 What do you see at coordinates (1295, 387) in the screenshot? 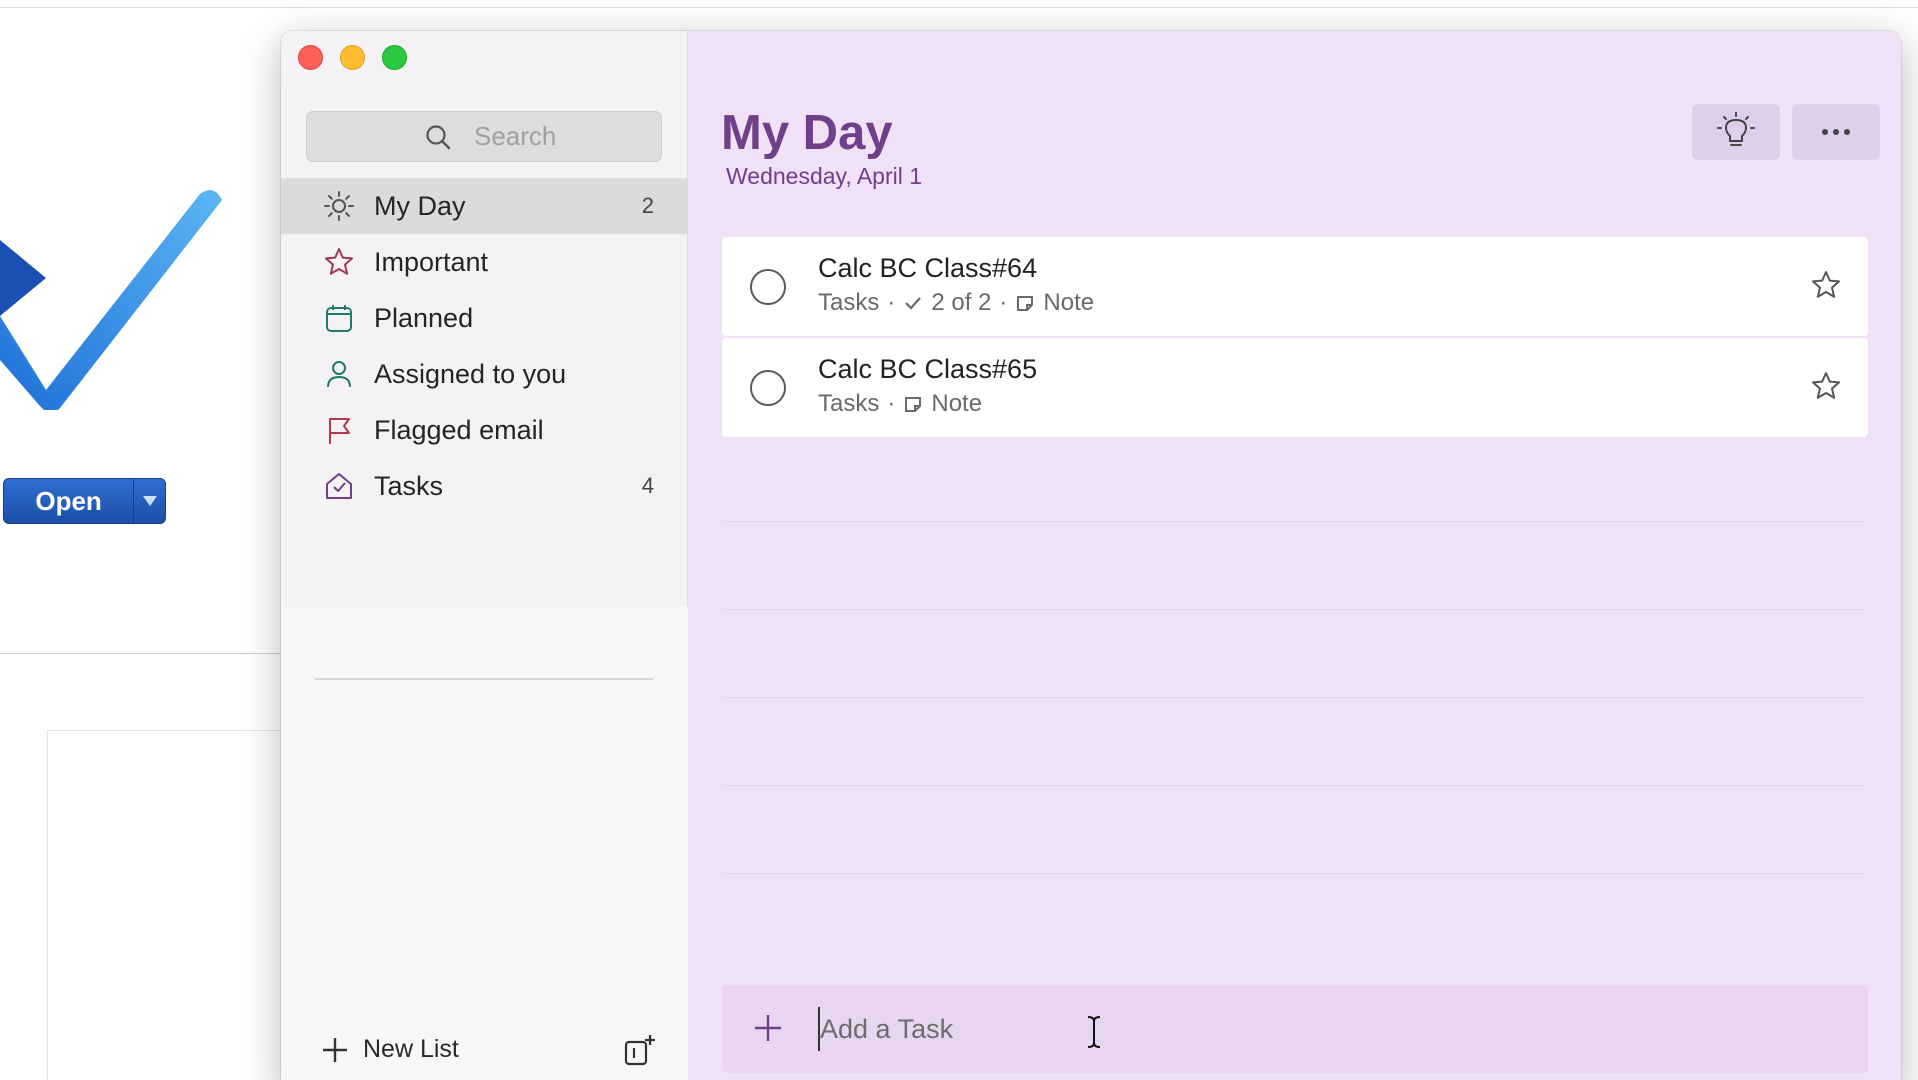
I see `task-item: Calc BC Class#65 Tasks · Note` at bounding box center [1295, 387].